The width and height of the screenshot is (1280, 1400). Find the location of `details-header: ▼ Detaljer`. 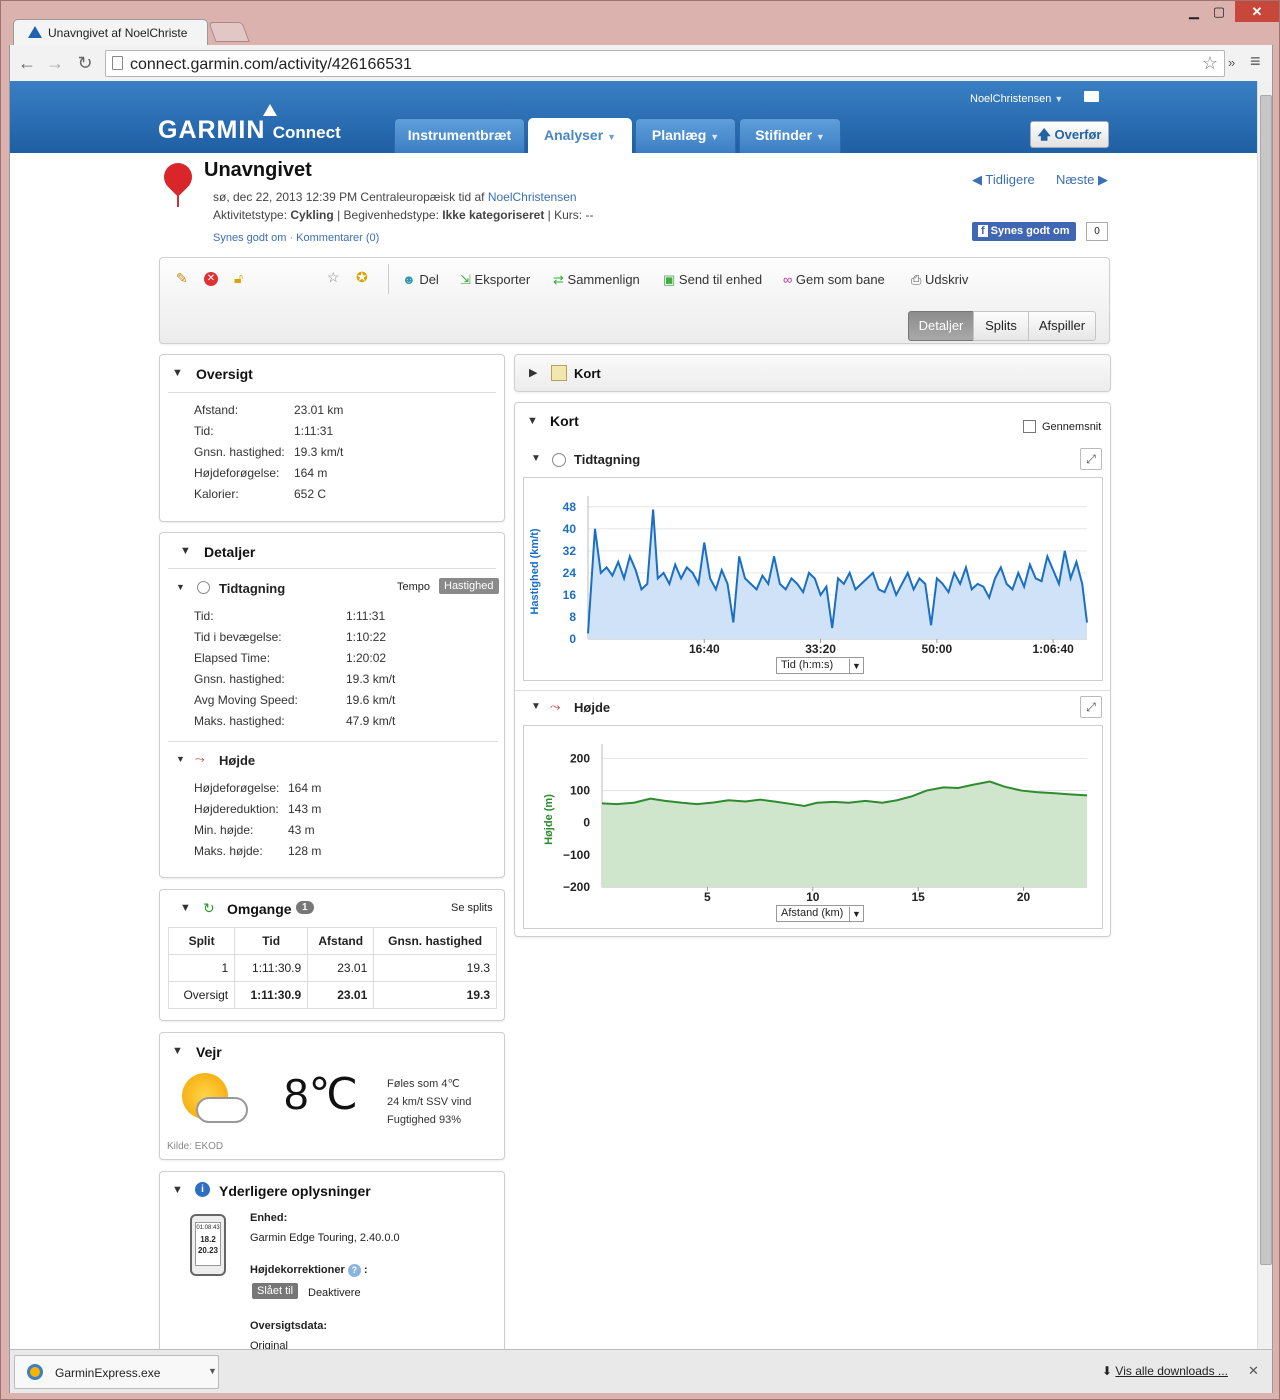

details-header: ▼ Detaljer is located at coordinates (332, 551).